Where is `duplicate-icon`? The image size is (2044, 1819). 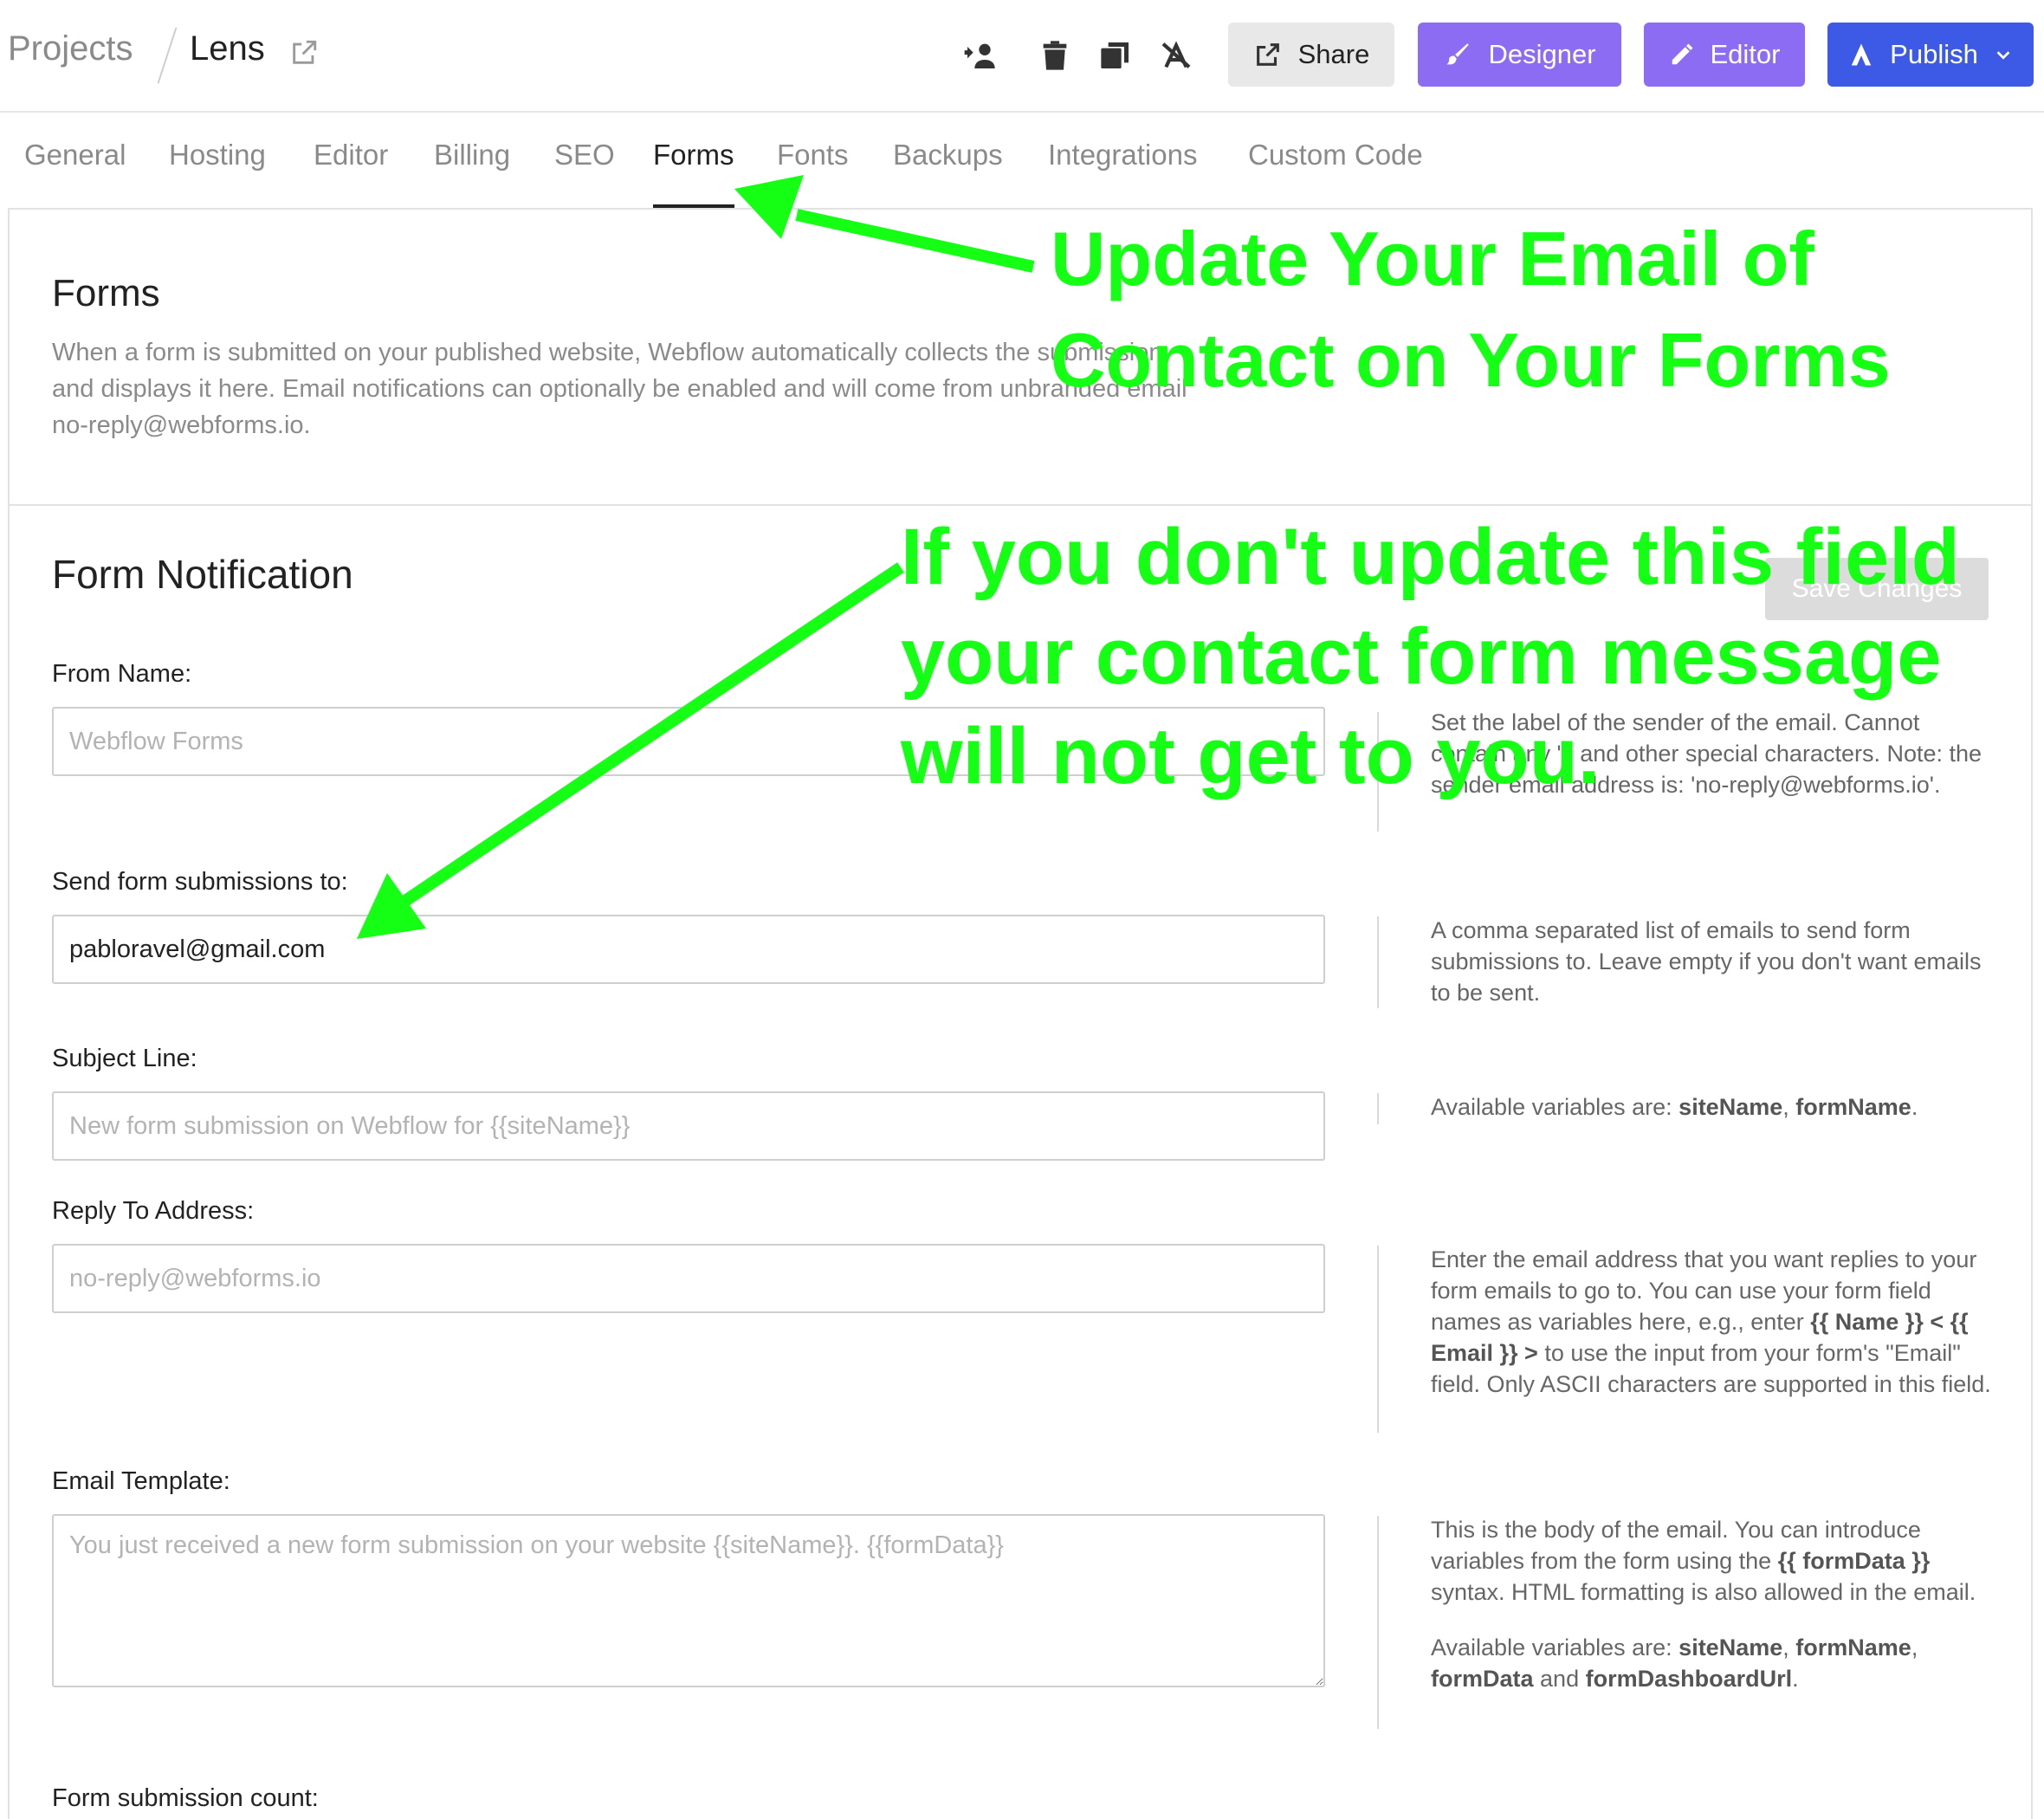 duplicate-icon is located at coordinates (1115, 55).